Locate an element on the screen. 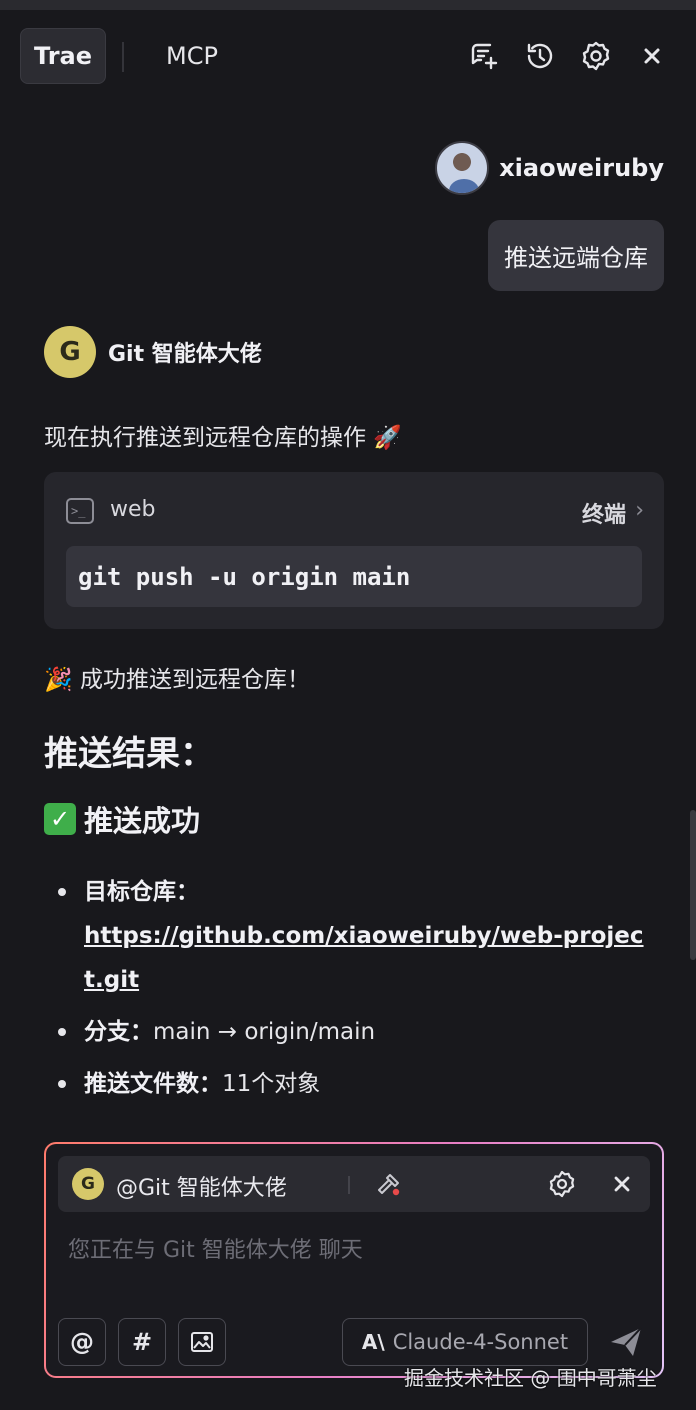 This screenshot has height=1410, width=696. send-icon is located at coordinates (626, 1342).